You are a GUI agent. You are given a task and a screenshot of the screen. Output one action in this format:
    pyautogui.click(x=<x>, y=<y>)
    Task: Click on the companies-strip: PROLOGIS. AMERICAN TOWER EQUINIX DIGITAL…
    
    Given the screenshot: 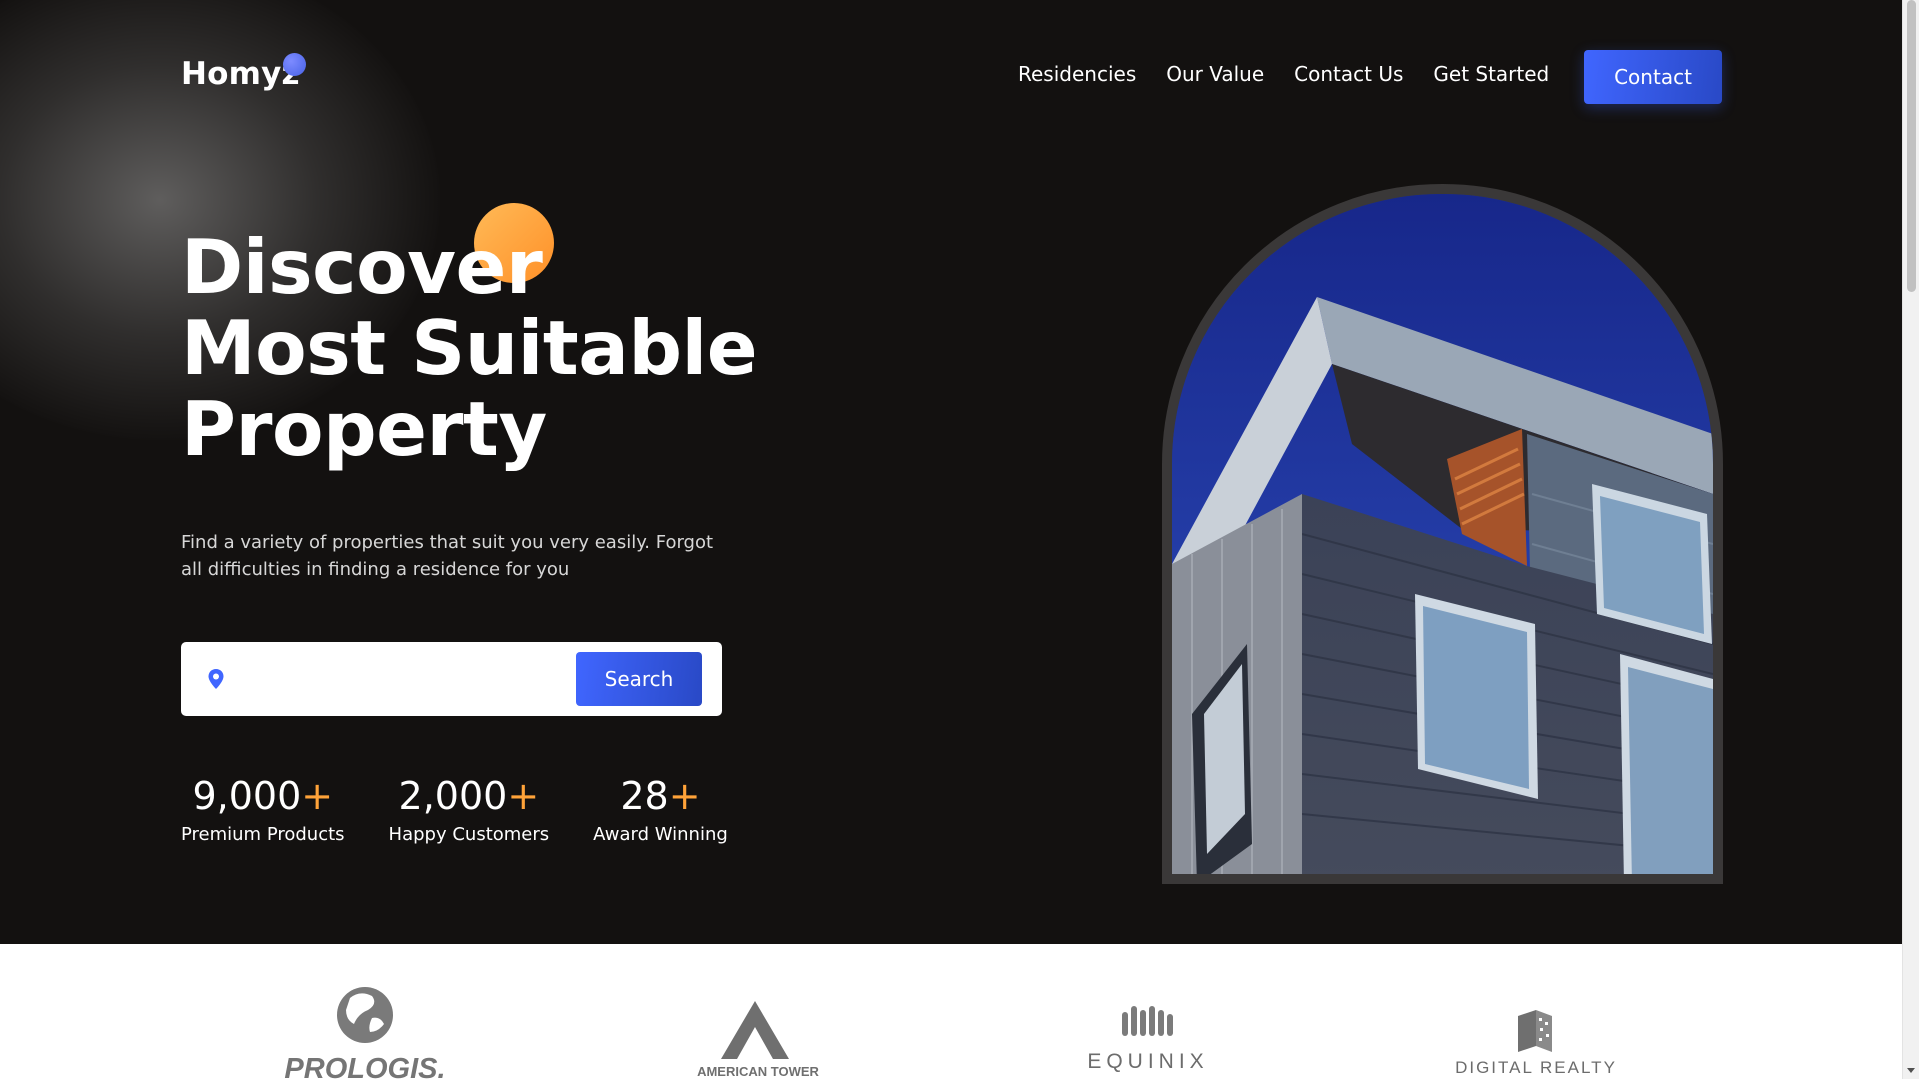 What is the action you would take?
    pyautogui.click(x=951, y=1011)
    